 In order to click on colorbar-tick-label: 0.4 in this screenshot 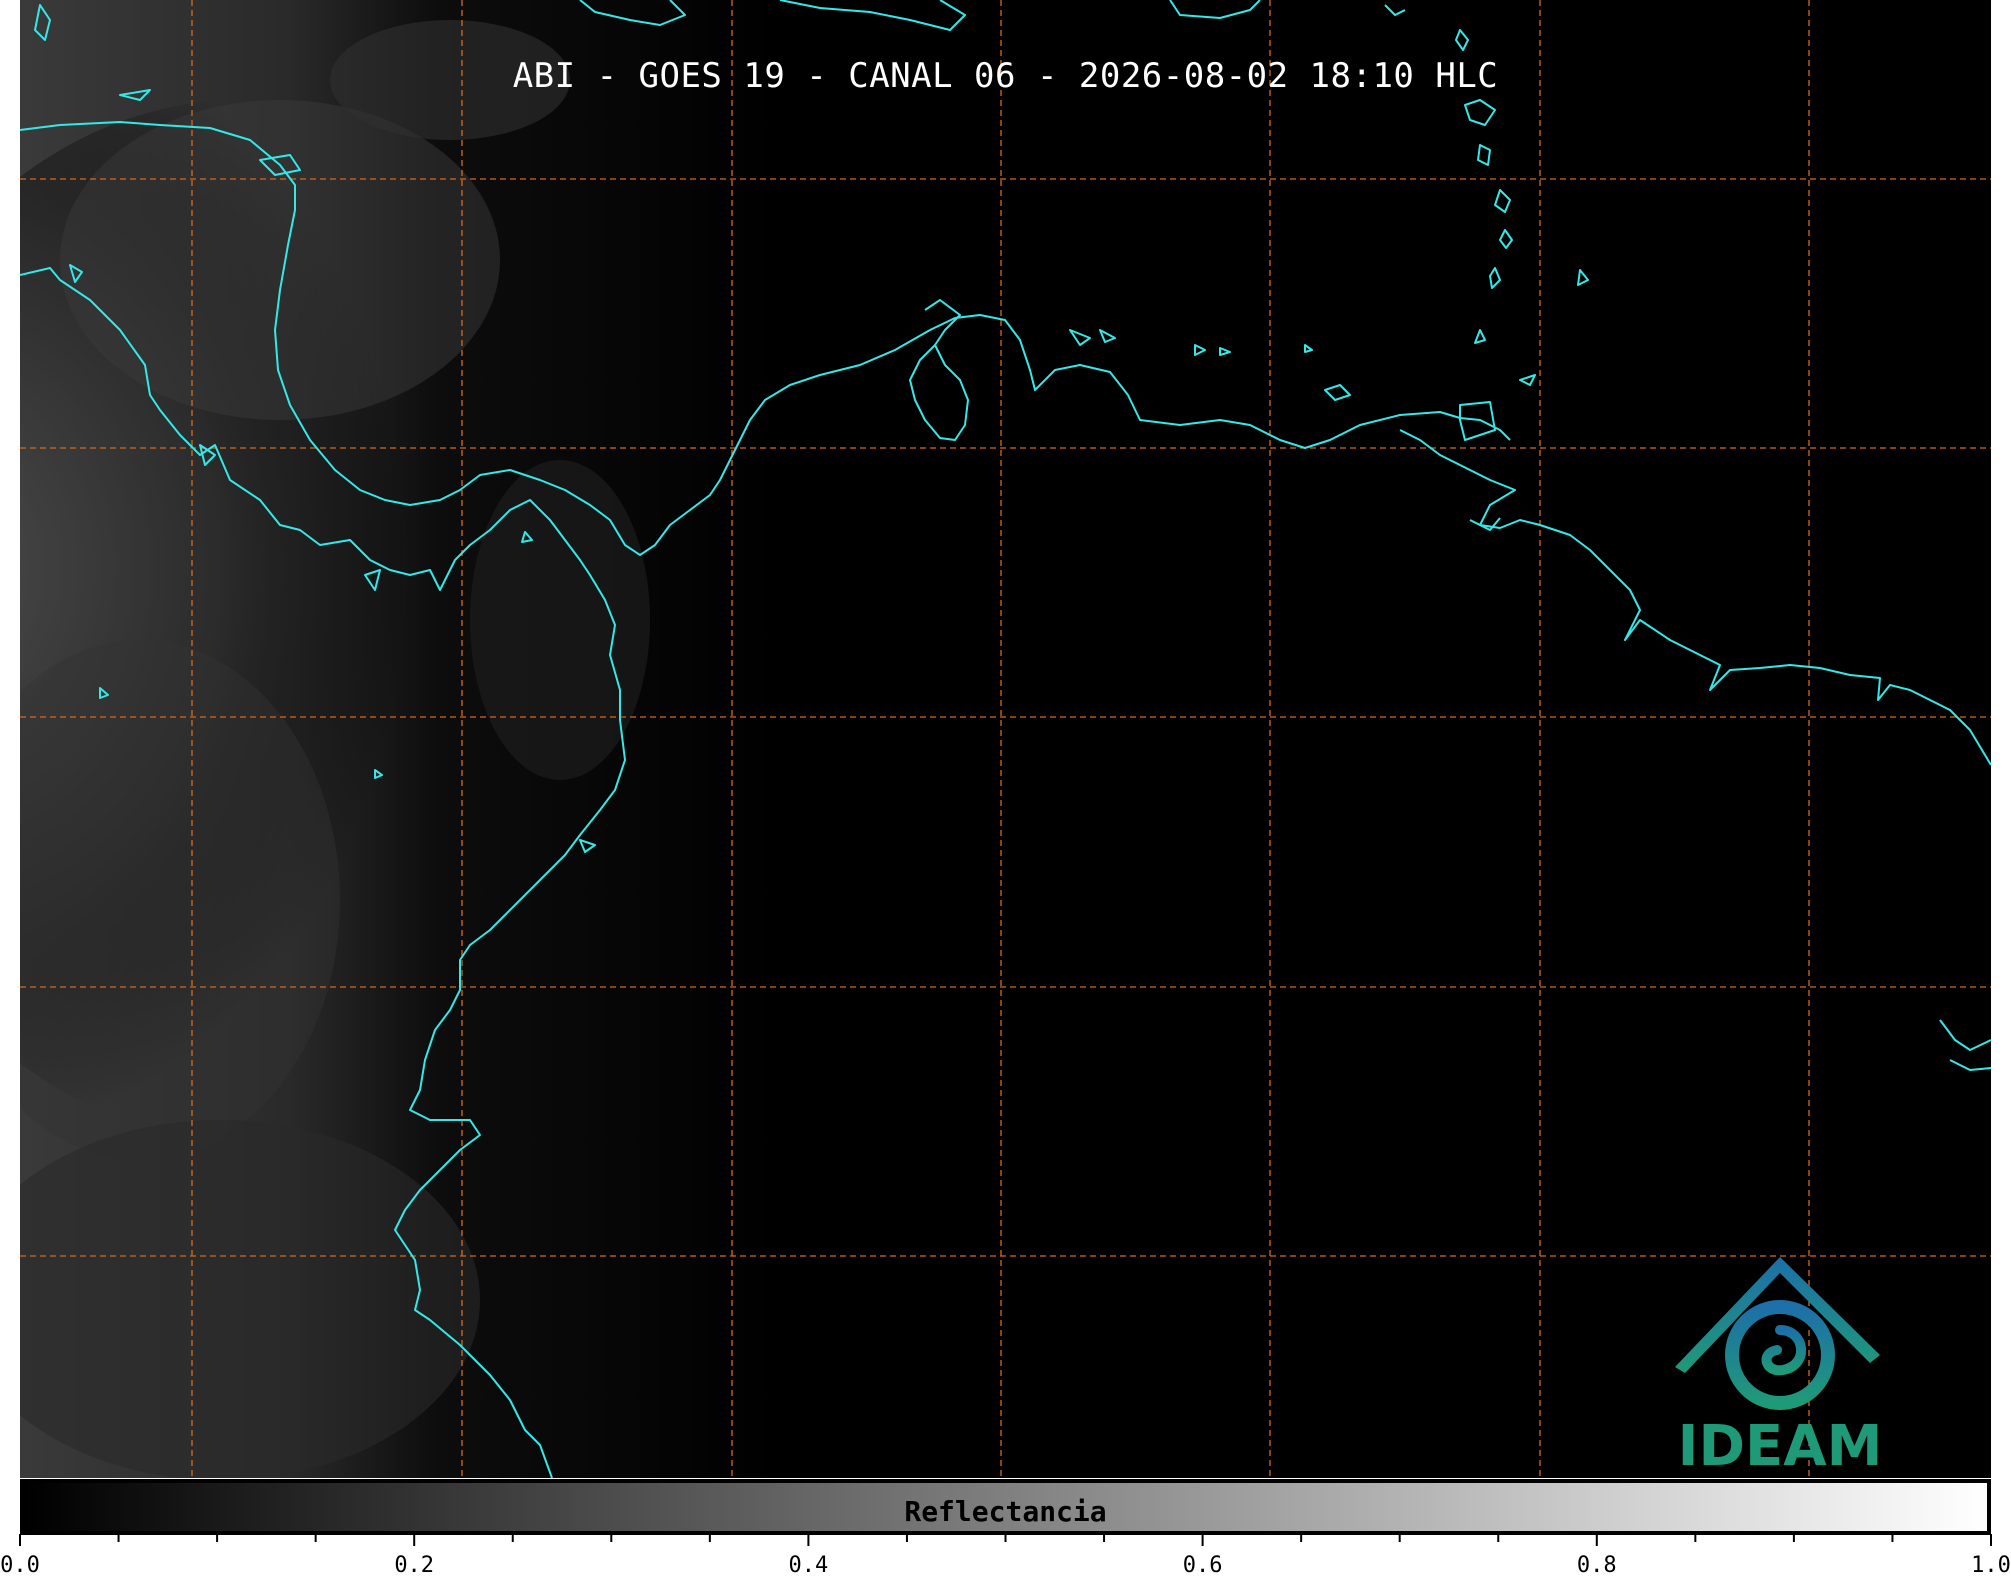, I will do `click(809, 1565)`.